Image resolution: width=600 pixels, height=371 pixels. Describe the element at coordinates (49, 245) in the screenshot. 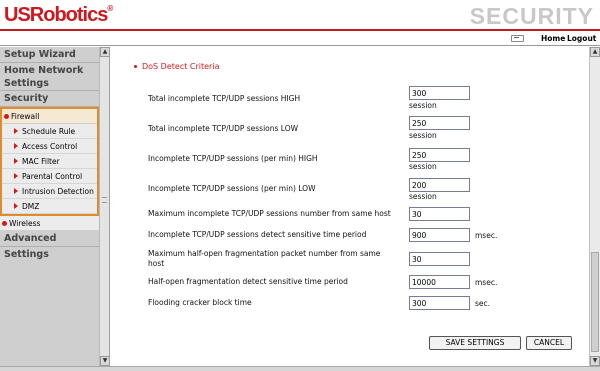

I see `sidebar-item-advanced-settings: Advanced Settings` at that location.